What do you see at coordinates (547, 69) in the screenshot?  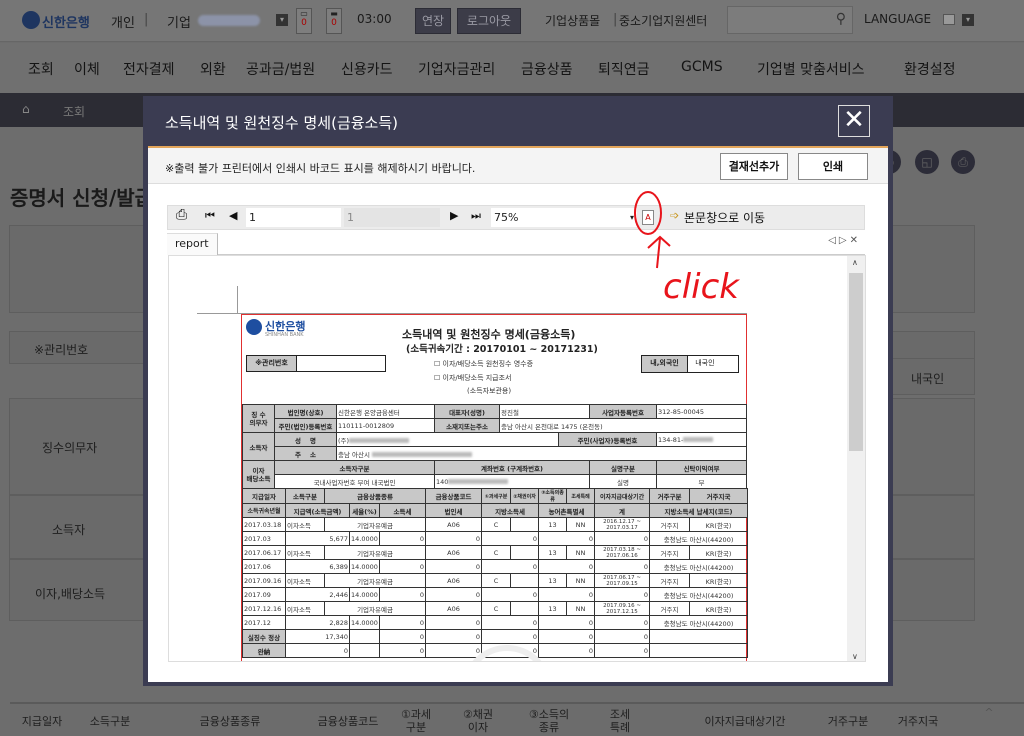 I see `nav-item-financial-products: 금융상품` at bounding box center [547, 69].